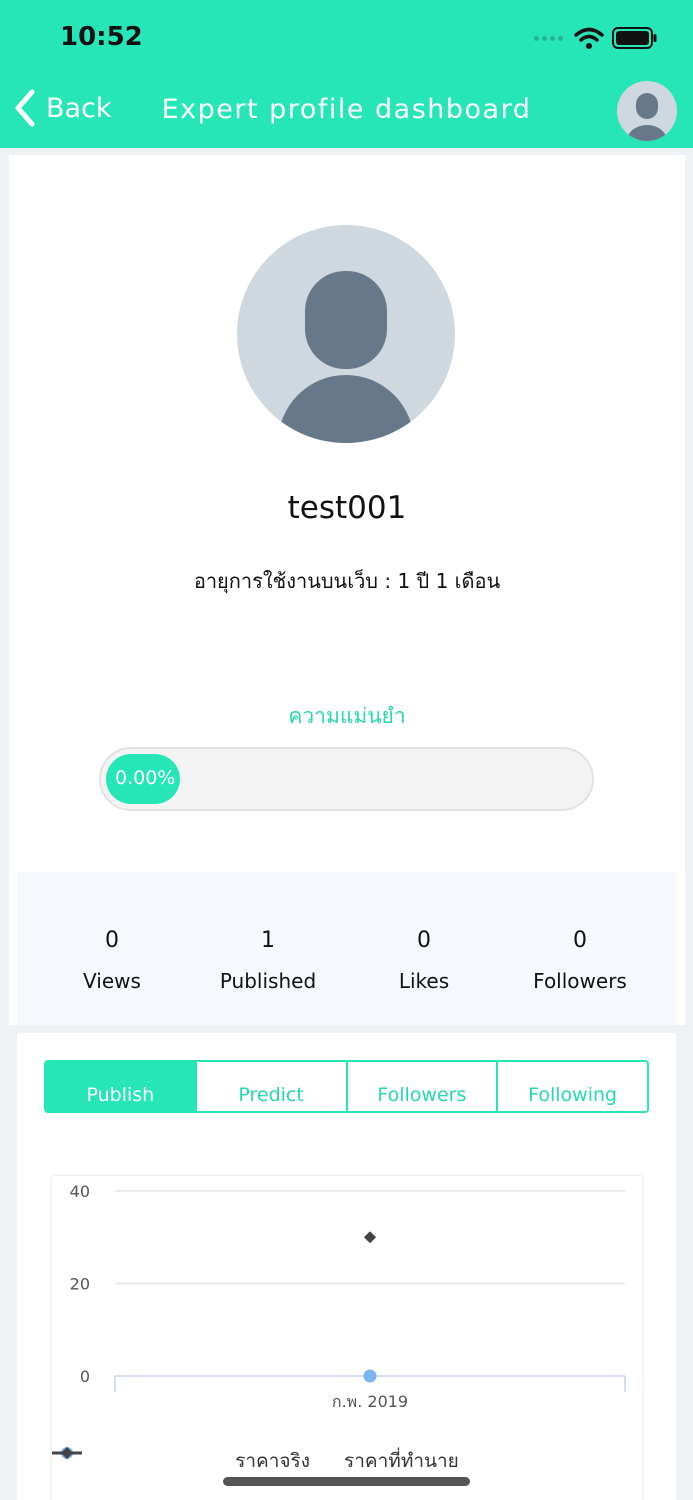 This screenshot has height=1500, width=693. Describe the element at coordinates (370, 1376) in the screenshot. I see `data-point-actual` at that location.